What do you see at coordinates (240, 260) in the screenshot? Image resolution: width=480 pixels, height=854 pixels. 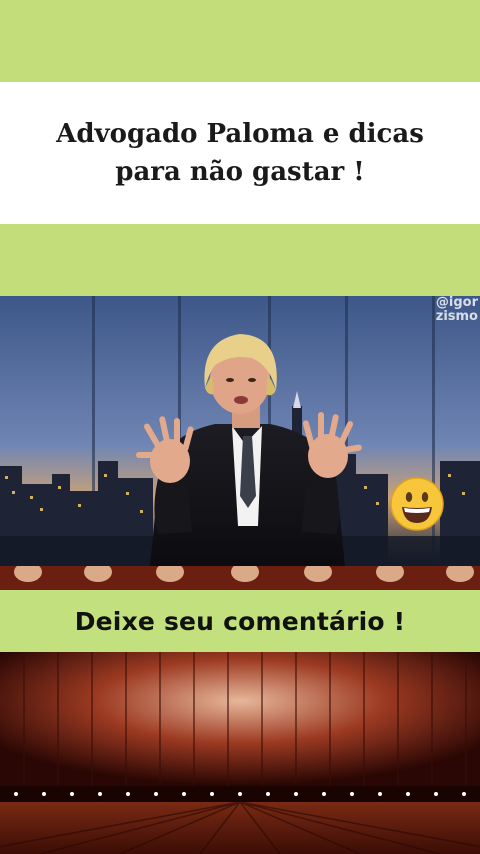 I see `middle-green-band` at bounding box center [240, 260].